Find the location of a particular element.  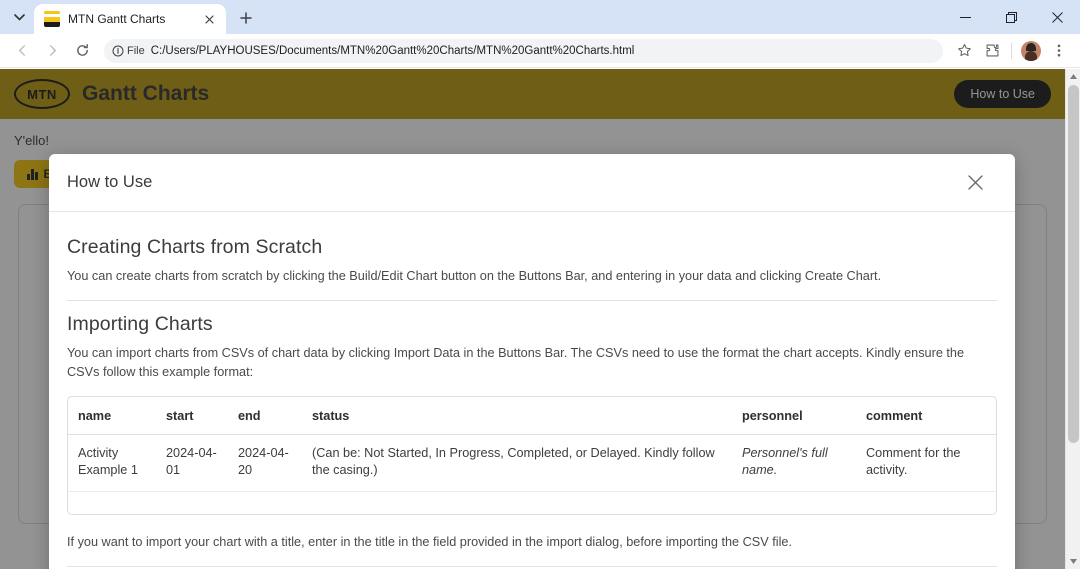

section-heading-importing: Importing Charts is located at coordinates (140, 324).